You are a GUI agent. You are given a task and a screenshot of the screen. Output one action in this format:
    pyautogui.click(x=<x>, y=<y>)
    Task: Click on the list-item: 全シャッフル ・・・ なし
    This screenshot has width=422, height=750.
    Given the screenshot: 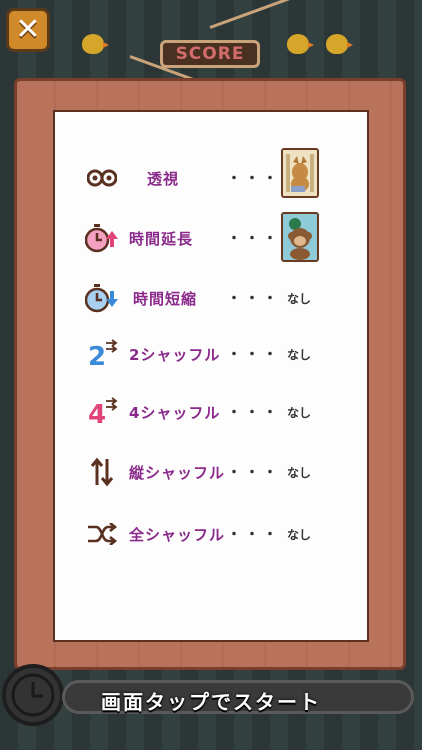 What is the action you would take?
    pyautogui.click(x=211, y=534)
    